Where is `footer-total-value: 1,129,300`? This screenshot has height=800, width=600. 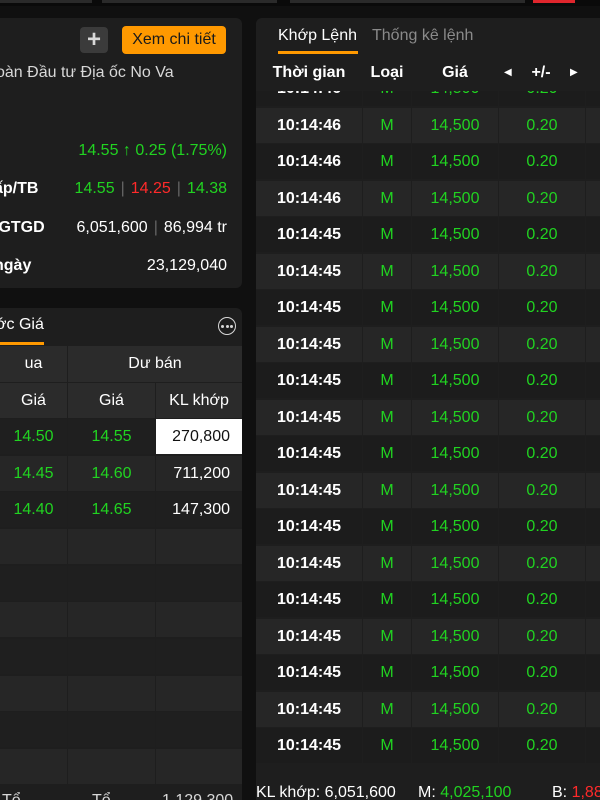 footer-total-value: 1,129,300 is located at coordinates (197, 796).